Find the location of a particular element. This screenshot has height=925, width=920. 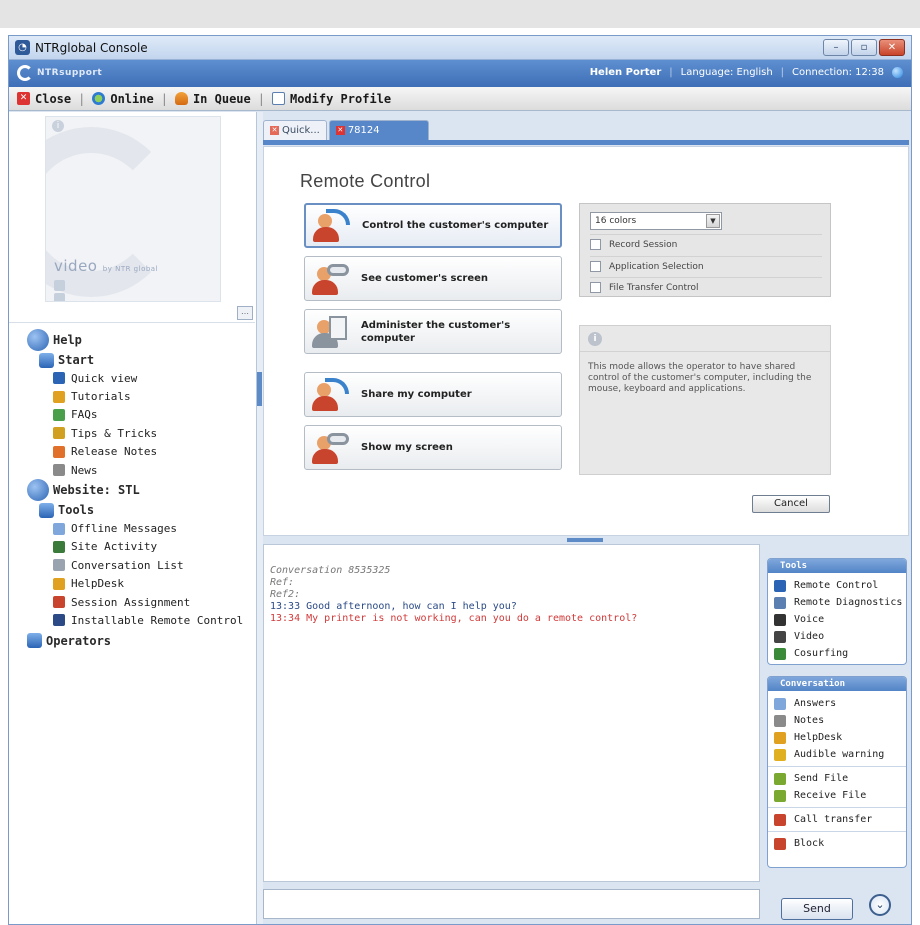

conversation-action-answers: Answers is located at coordinates (837, 703).